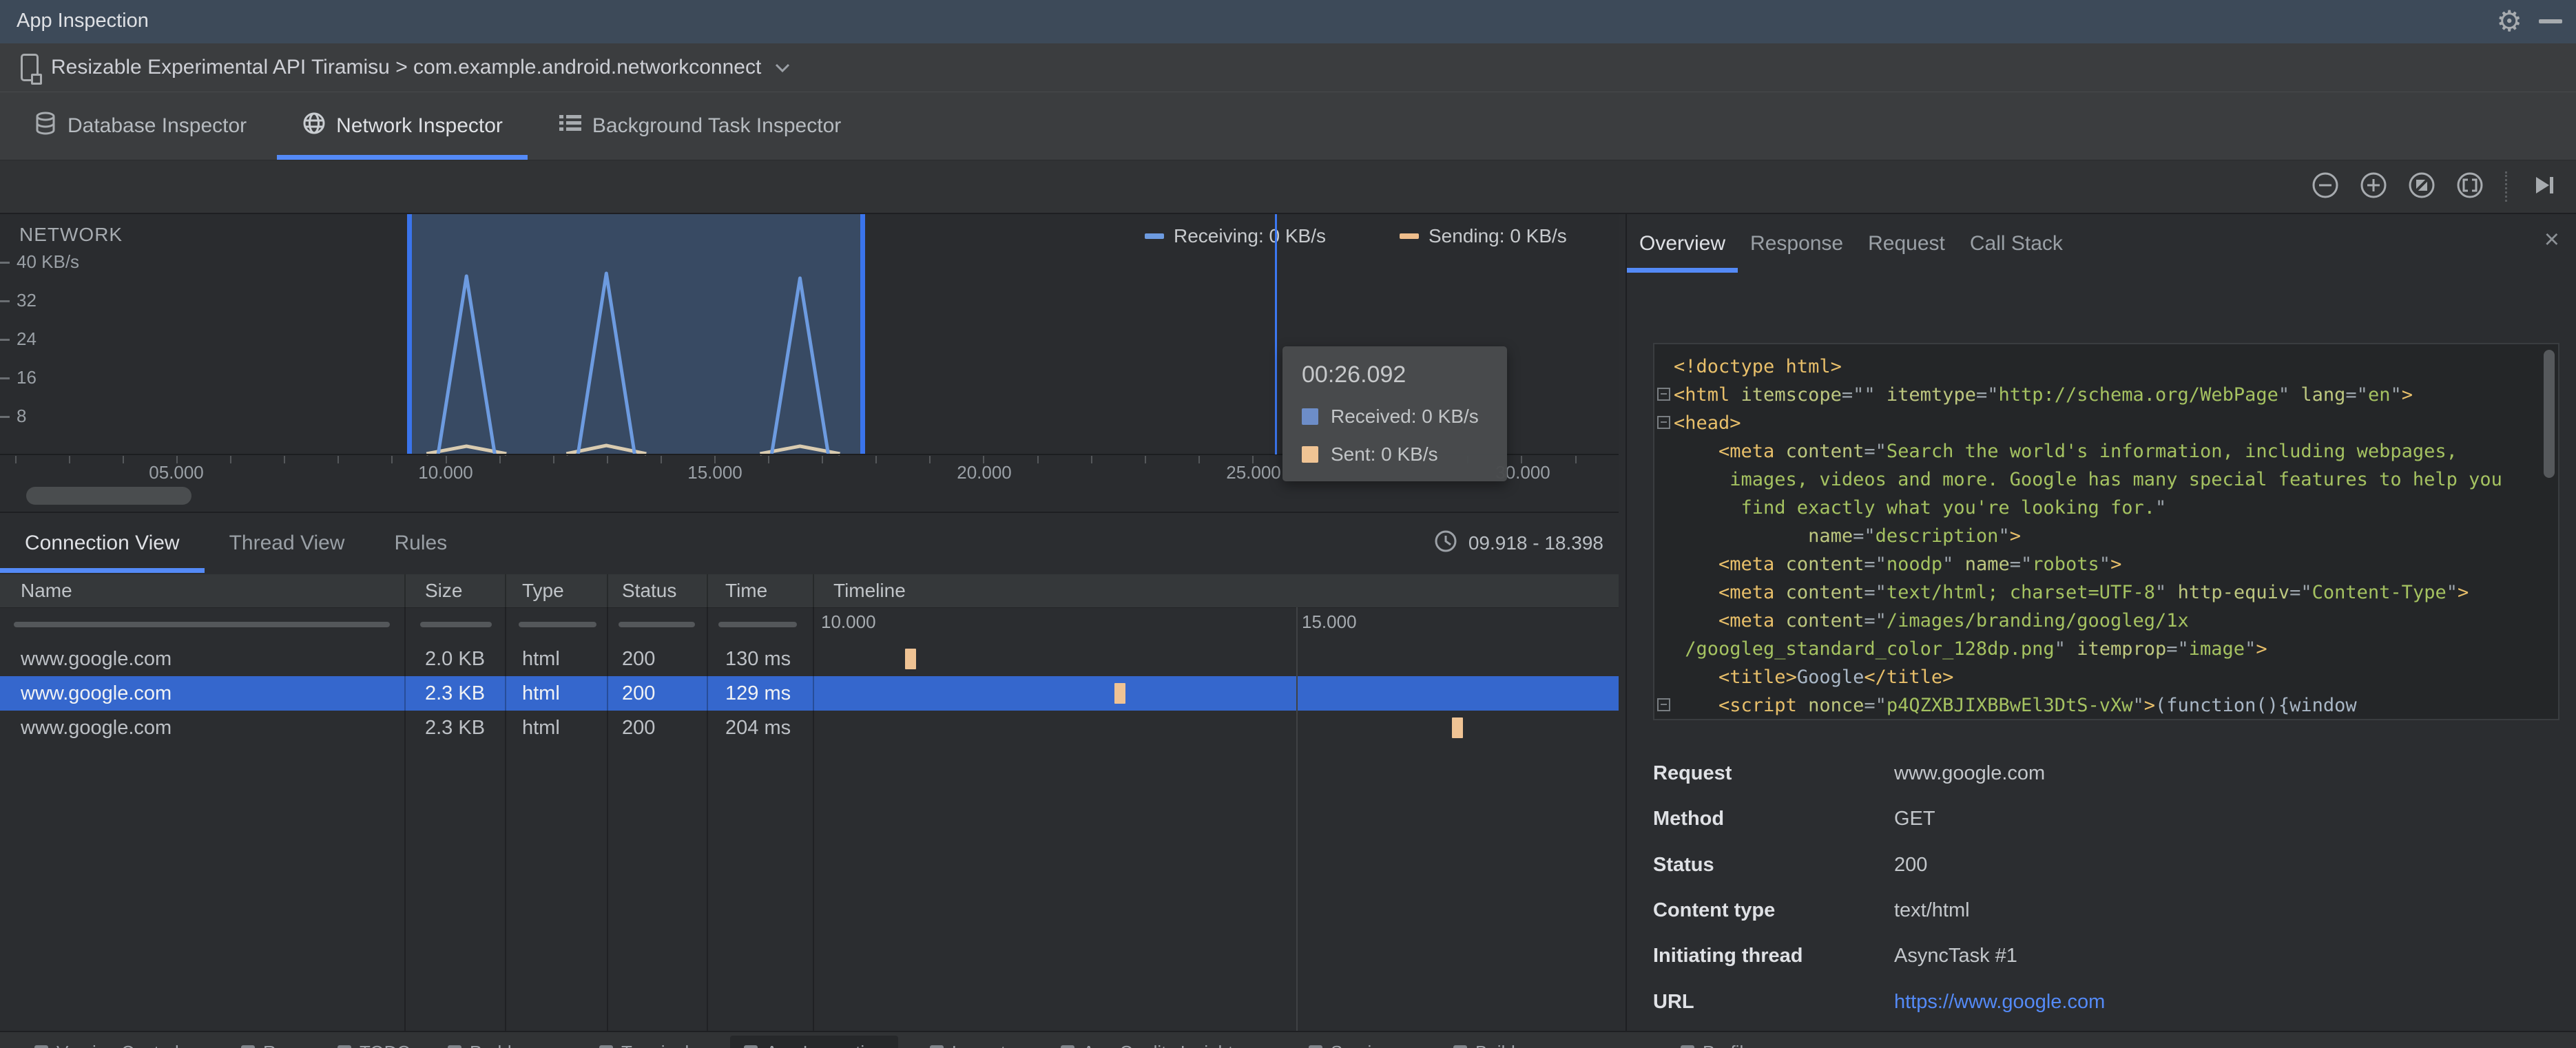  Describe the element at coordinates (496, 1042) in the screenshot. I see `toolwindow-button-problems: Problems` at that location.